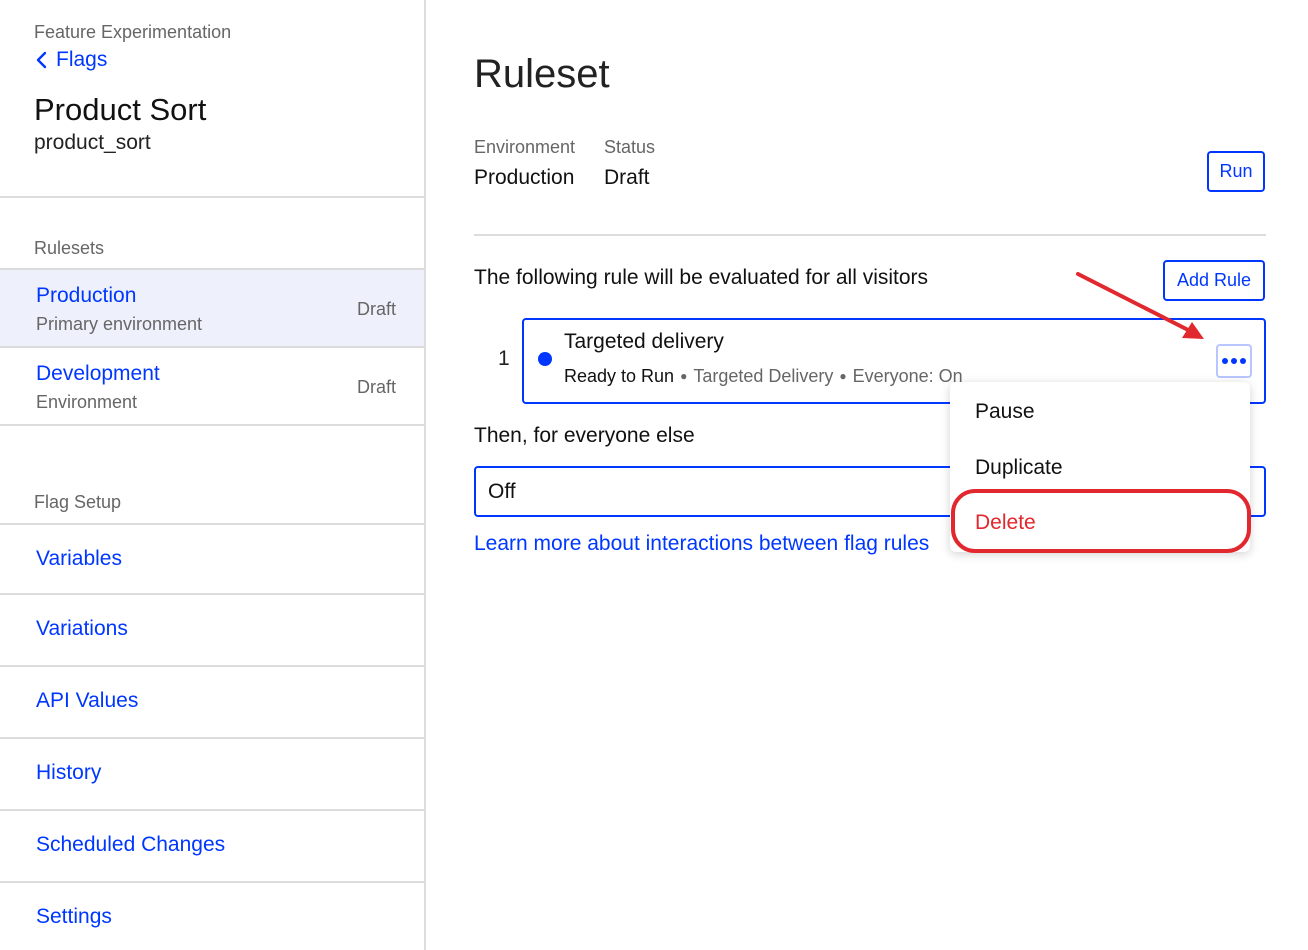  What do you see at coordinates (619, 376) in the screenshot?
I see `rule-state: Ready to Run` at bounding box center [619, 376].